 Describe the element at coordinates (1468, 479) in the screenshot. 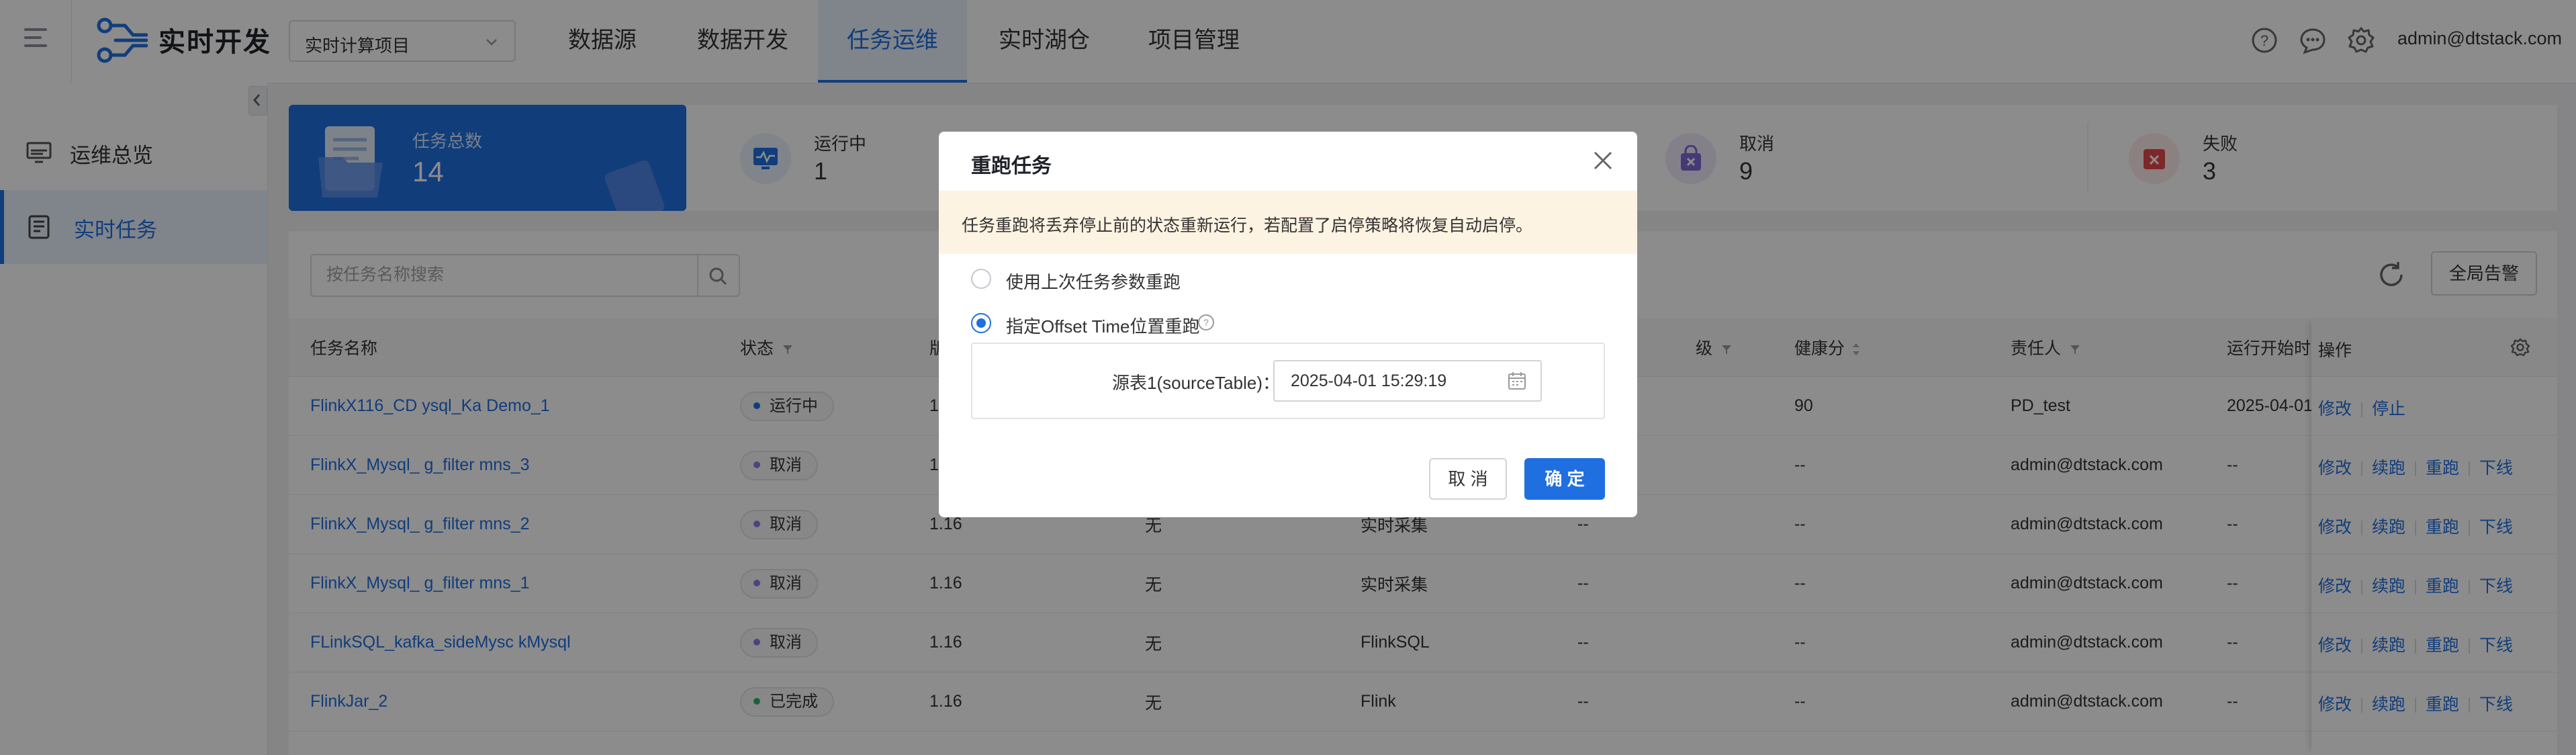

I see `cancel-button: 取 消` at that location.